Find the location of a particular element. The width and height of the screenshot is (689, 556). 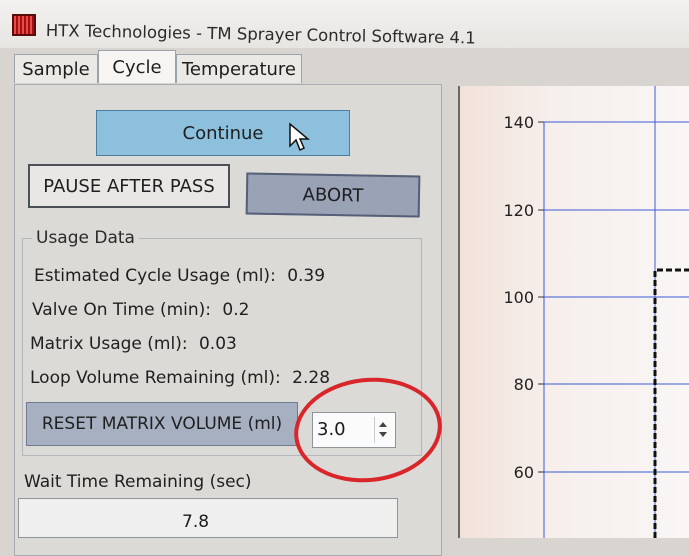

wait-time-label: Wait Time Remaining (sec) is located at coordinates (138, 482).